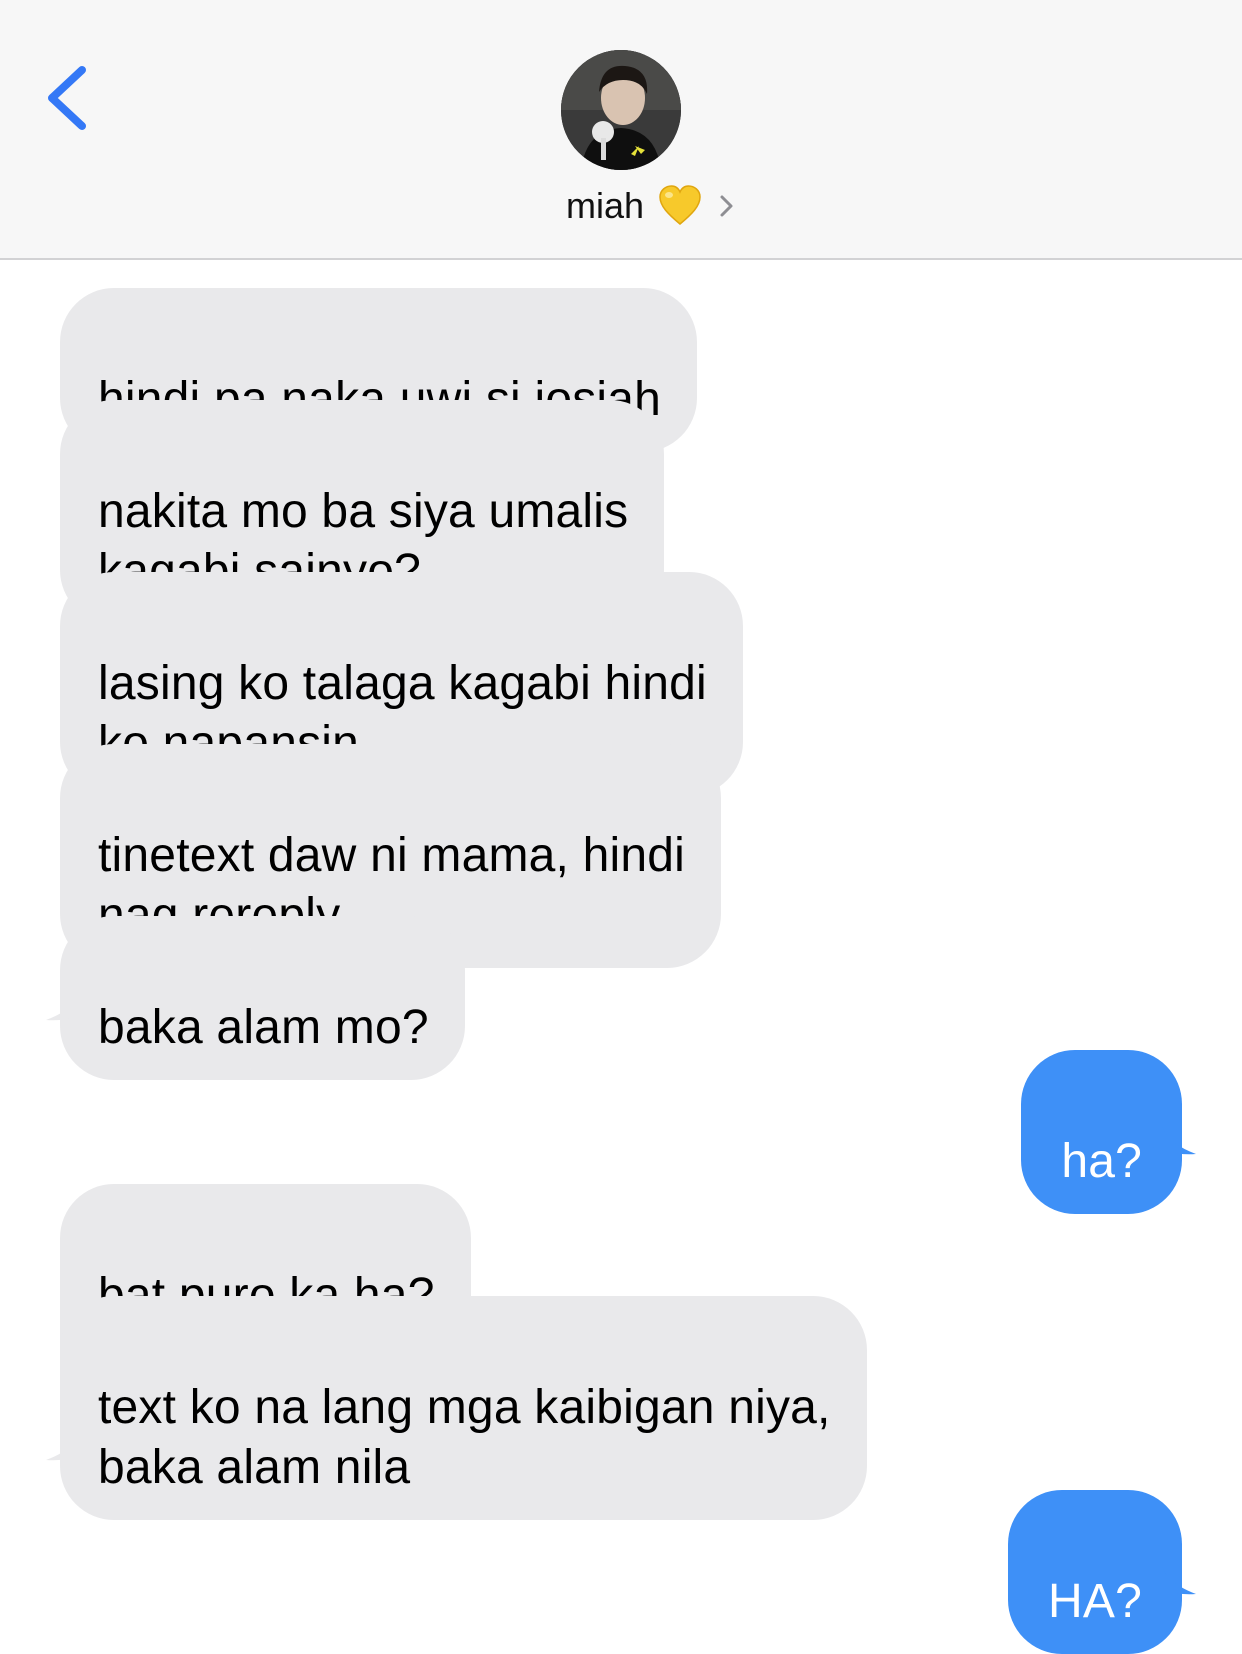  What do you see at coordinates (1101, 1161) in the screenshot?
I see `message-text: ha?` at bounding box center [1101, 1161].